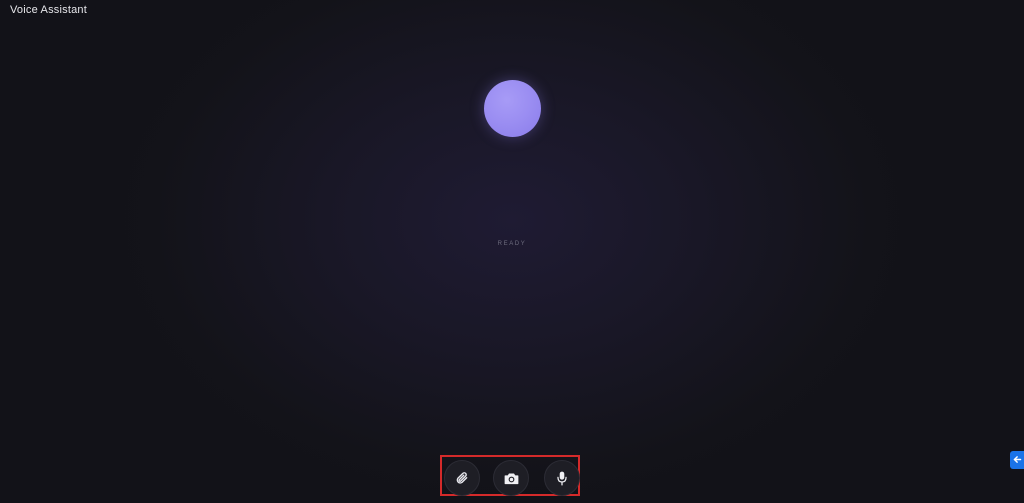  I want to click on paperclip-icon, so click(462, 478).